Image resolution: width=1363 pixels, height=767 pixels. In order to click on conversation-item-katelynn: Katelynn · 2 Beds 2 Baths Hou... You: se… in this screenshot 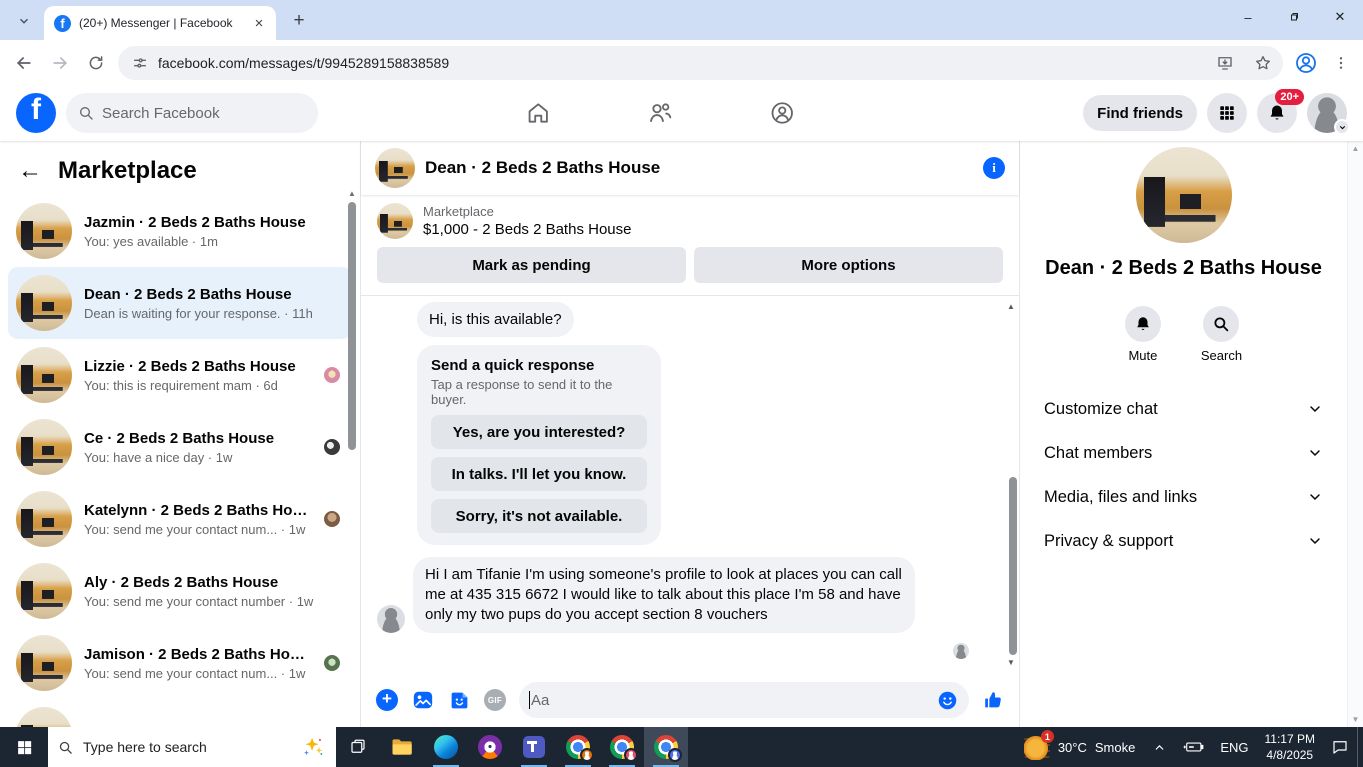, I will do `click(180, 519)`.